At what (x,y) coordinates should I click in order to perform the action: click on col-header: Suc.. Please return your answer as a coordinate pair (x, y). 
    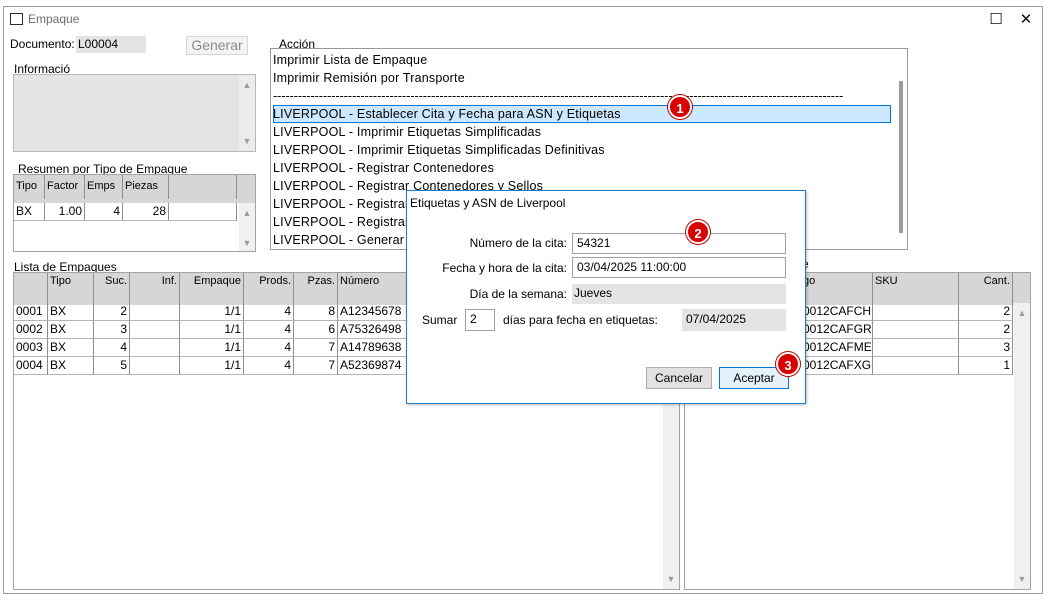
    Looking at the image, I should click on (112, 289).